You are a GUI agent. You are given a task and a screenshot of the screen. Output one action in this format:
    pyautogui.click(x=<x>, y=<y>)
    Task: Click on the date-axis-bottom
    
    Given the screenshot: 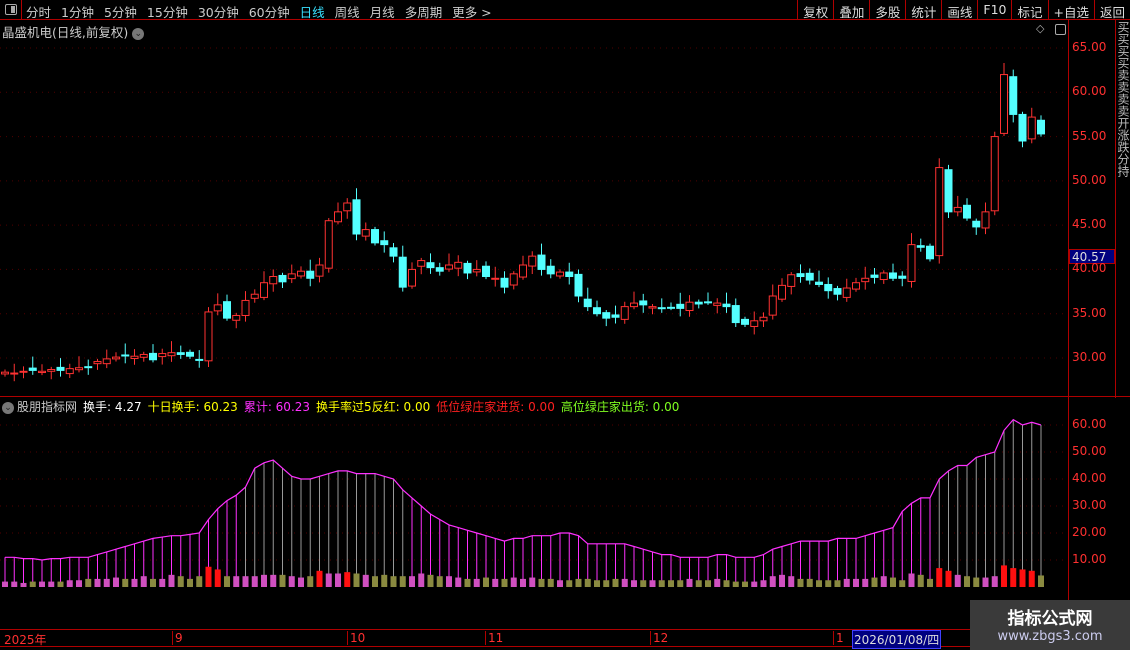 What is the action you would take?
    pyautogui.click(x=485, y=646)
    